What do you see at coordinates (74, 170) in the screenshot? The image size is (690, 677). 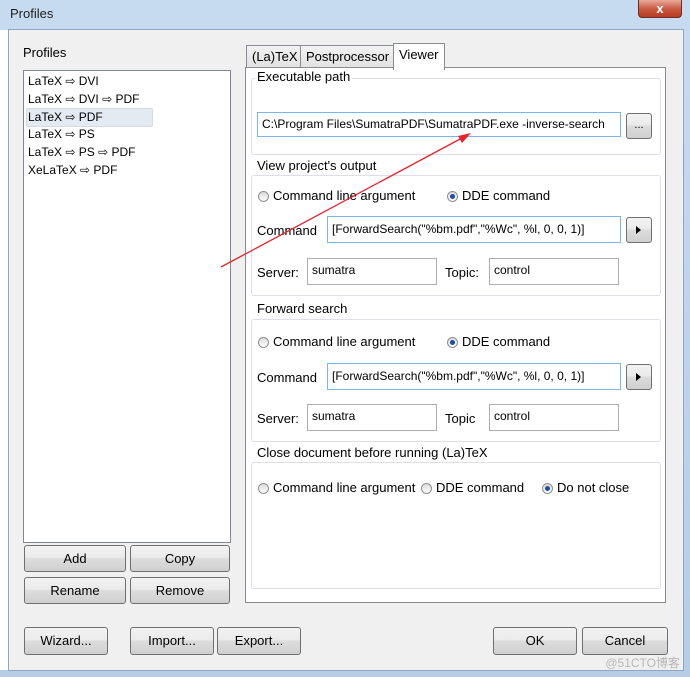 I see `profile-item-xelatex-pdf: XeLaTeX ⇨ PDF` at bounding box center [74, 170].